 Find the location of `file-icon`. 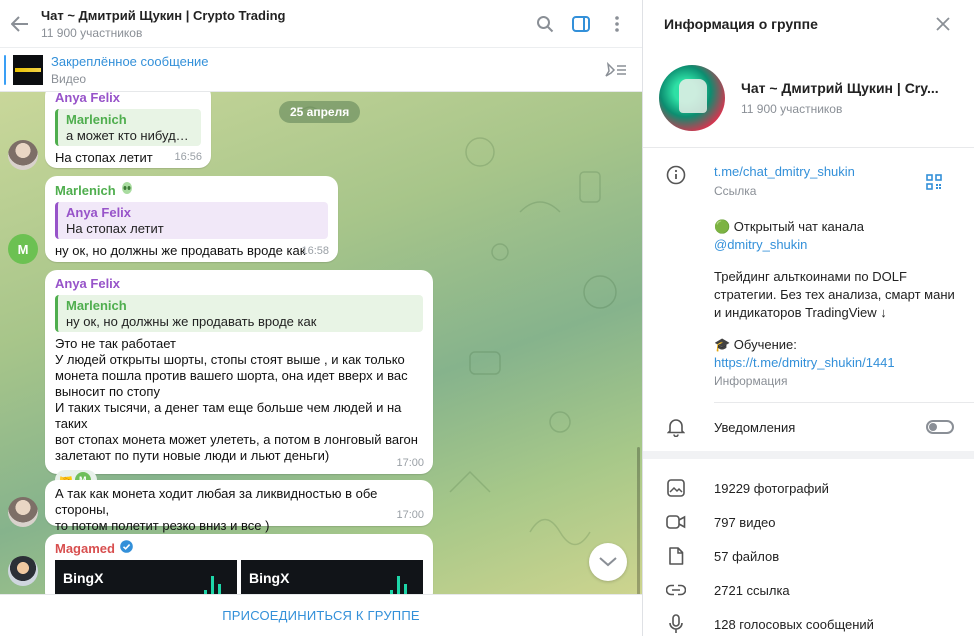

file-icon is located at coordinates (676, 556).